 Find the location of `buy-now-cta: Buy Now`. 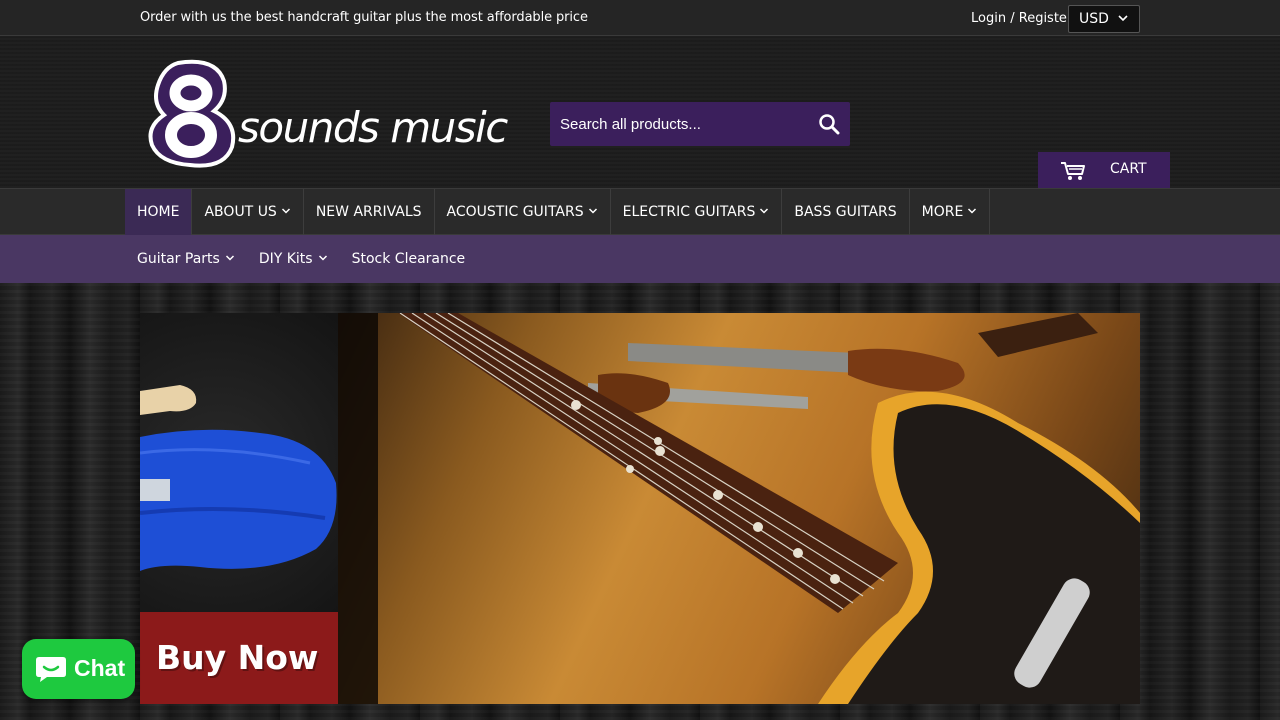

buy-now-cta: Buy Now is located at coordinates (239, 658).